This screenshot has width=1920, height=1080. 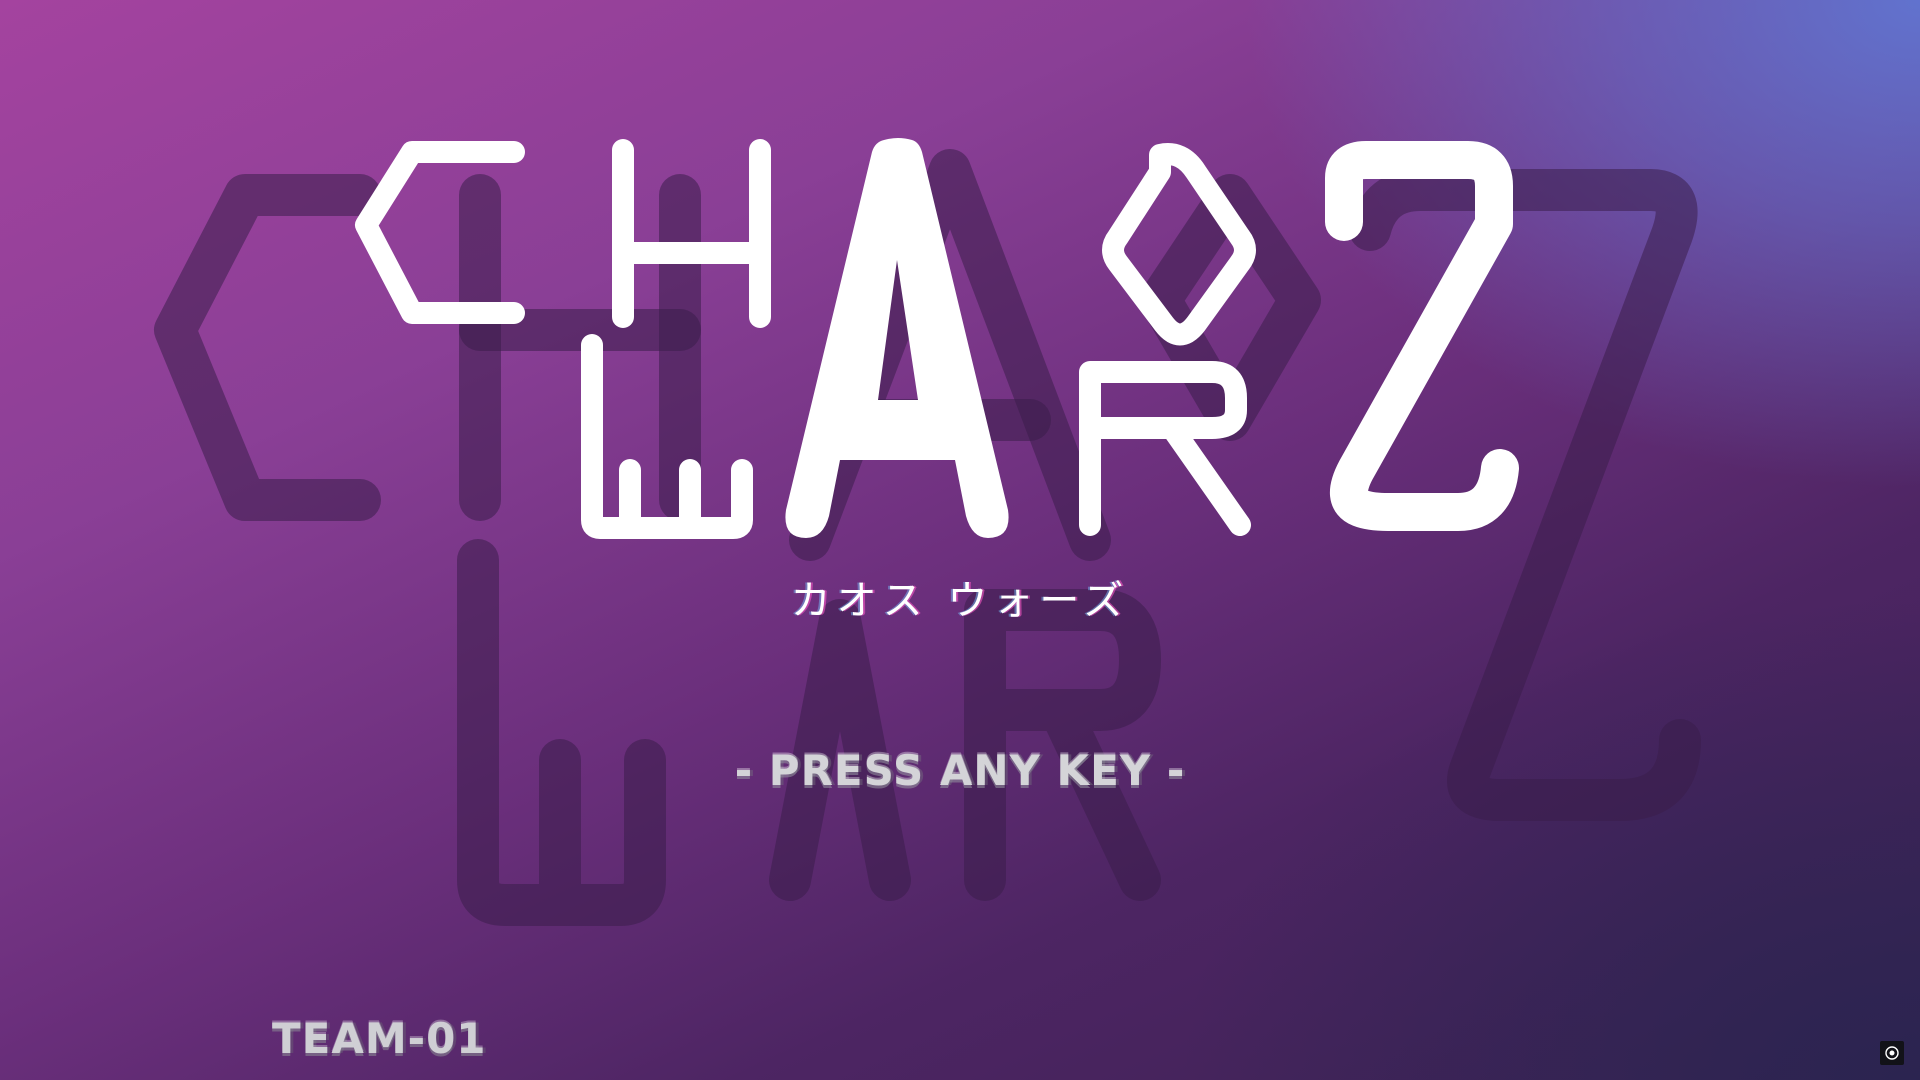 What do you see at coordinates (667, 436) in the screenshot?
I see `logo-letter-w` at bounding box center [667, 436].